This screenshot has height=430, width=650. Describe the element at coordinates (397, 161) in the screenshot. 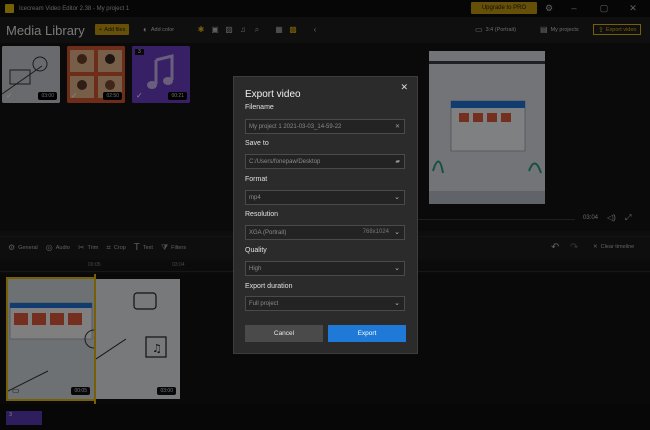

I see `folder-browse-icon: ▰` at that location.